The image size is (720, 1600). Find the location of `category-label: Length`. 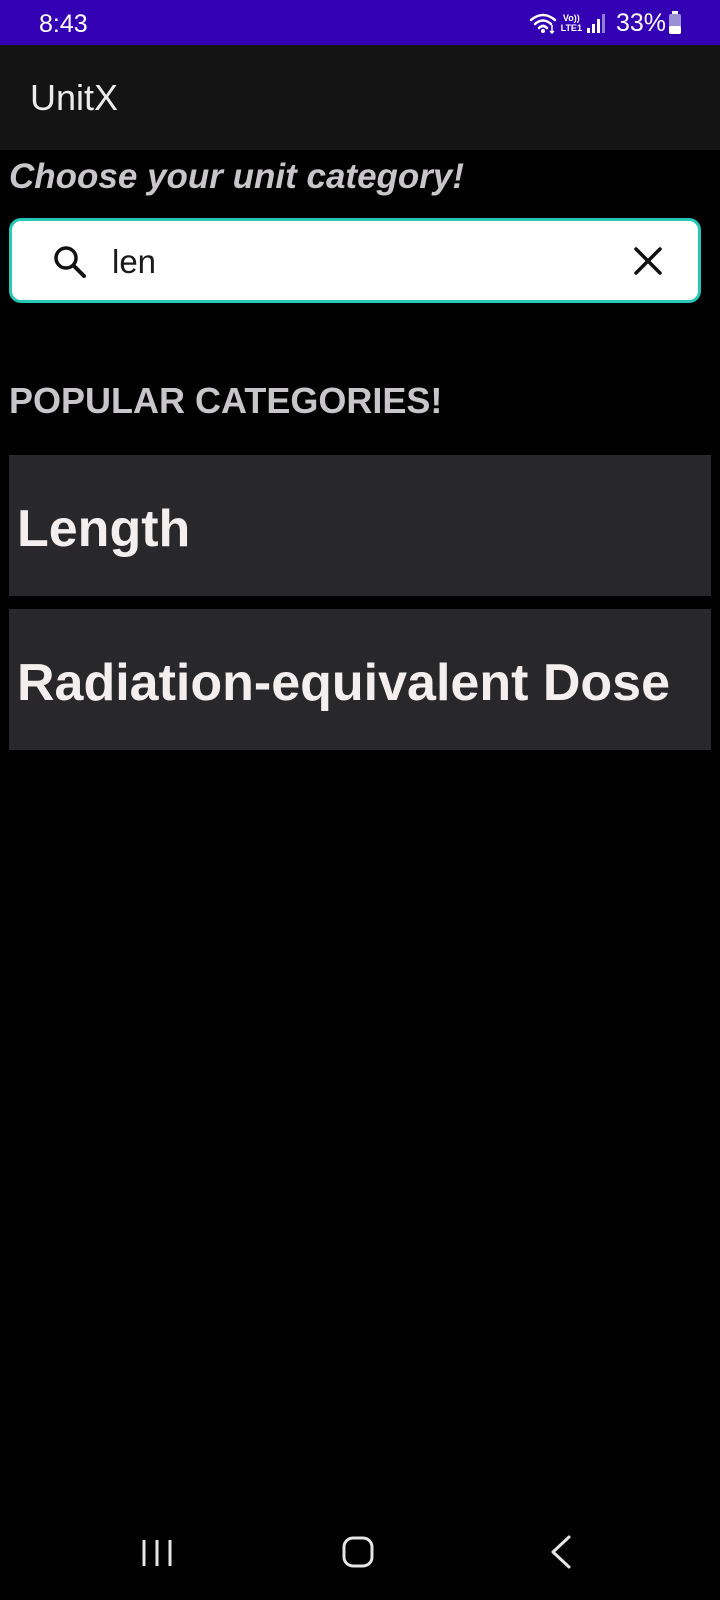

category-label: Length is located at coordinates (104, 529).